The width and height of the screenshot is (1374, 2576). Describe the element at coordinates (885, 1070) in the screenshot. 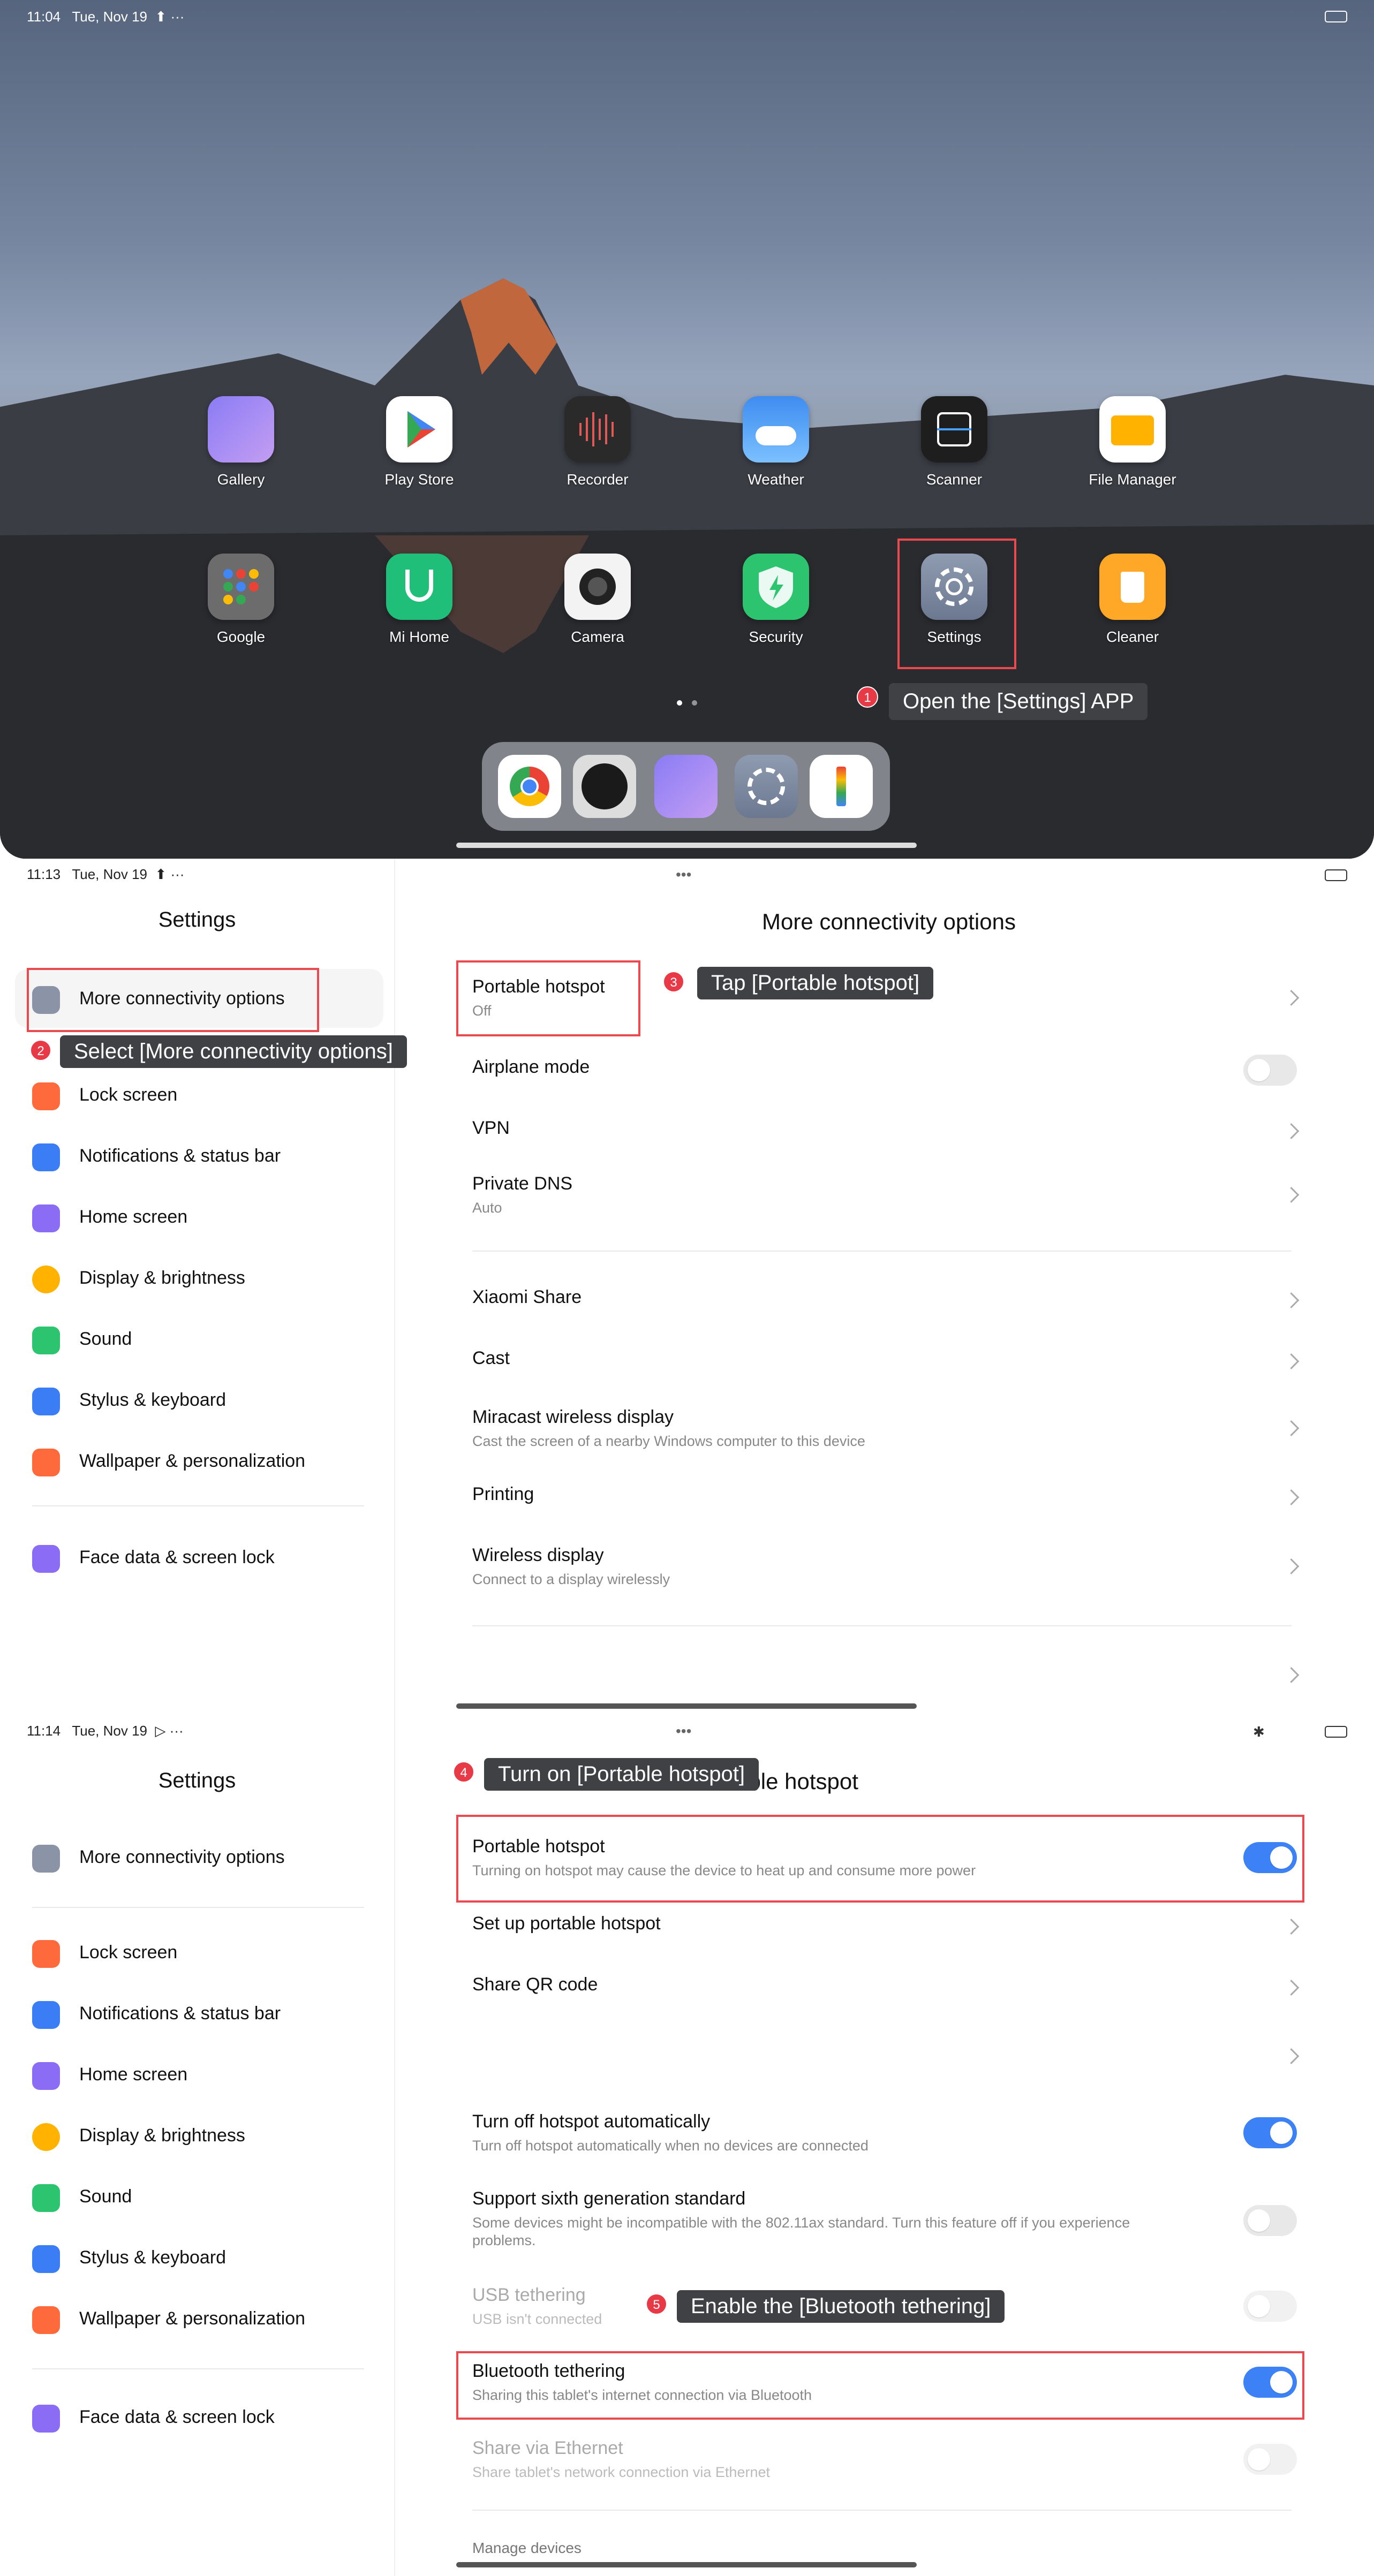

I see `row-airplane-mode: Airplane mode` at that location.